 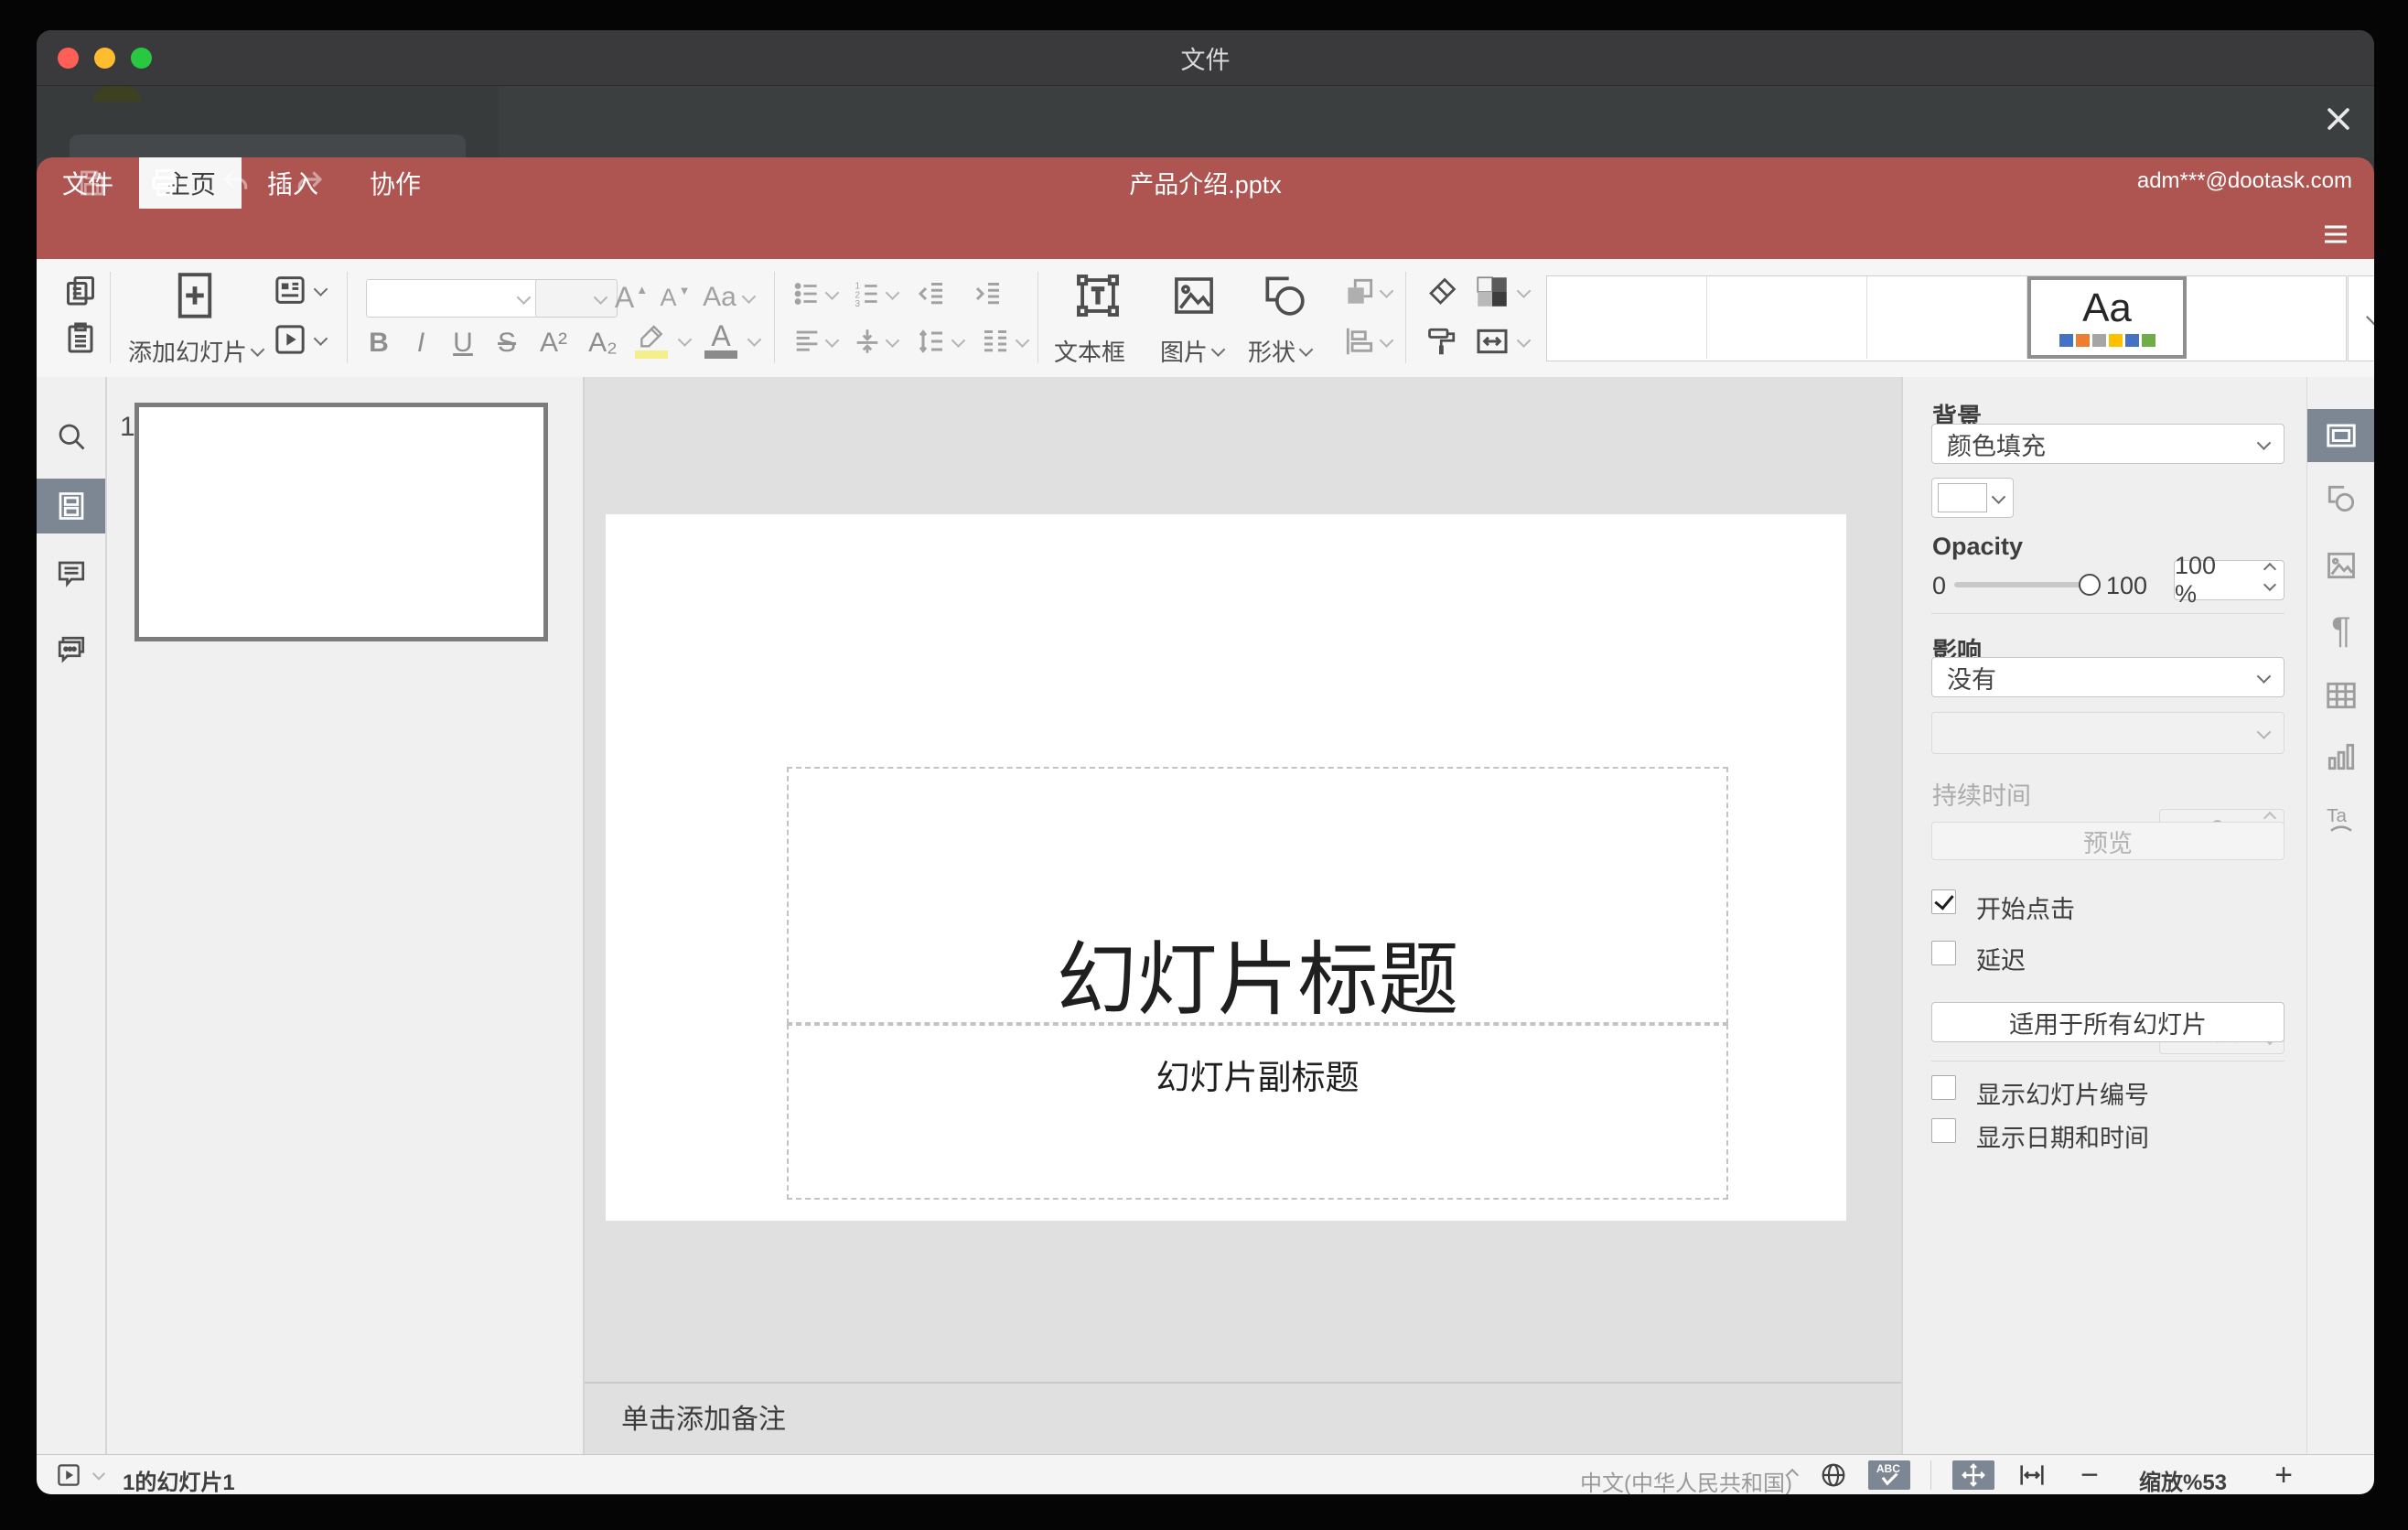 What do you see at coordinates (807, 341) in the screenshot?
I see `horizontal-align-icon` at bounding box center [807, 341].